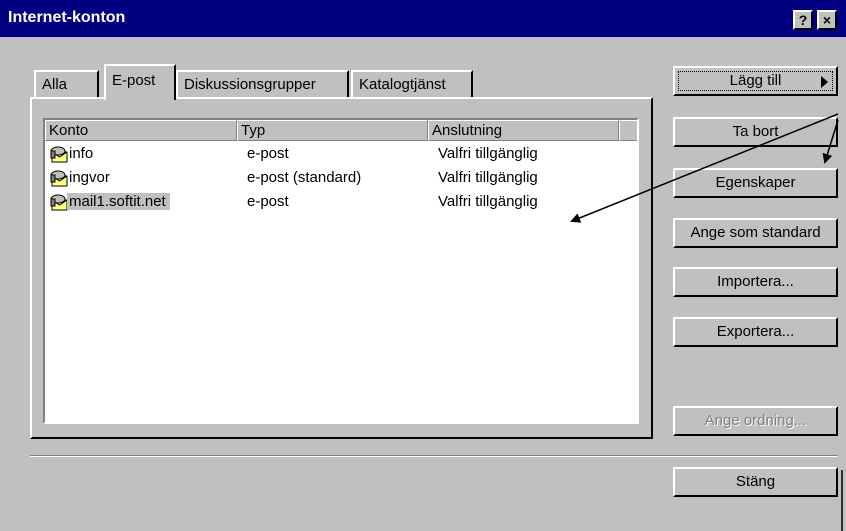 The height and width of the screenshot is (531, 846). What do you see at coordinates (141, 130) in the screenshot?
I see `column-header-konto: Konto` at bounding box center [141, 130].